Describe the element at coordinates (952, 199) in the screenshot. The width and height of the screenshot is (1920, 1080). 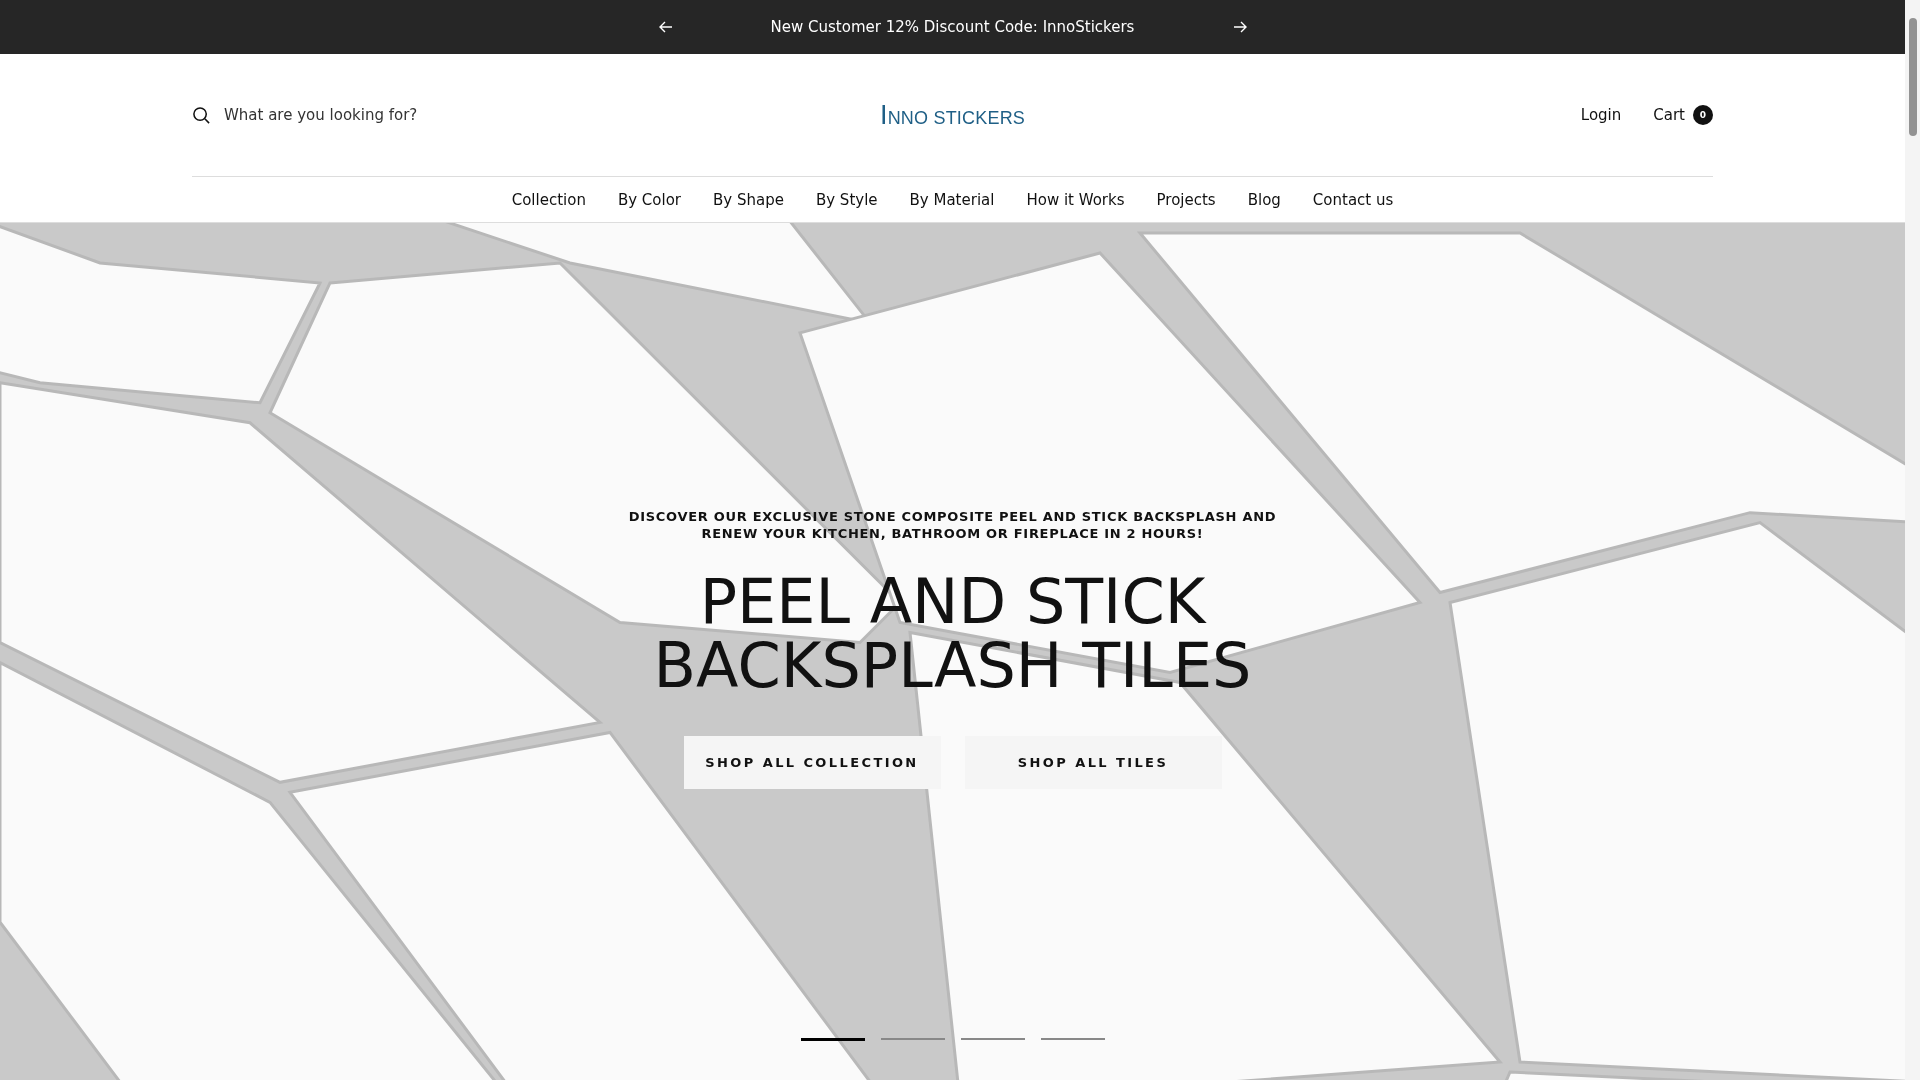
I see `nav-link: By Material` at that location.